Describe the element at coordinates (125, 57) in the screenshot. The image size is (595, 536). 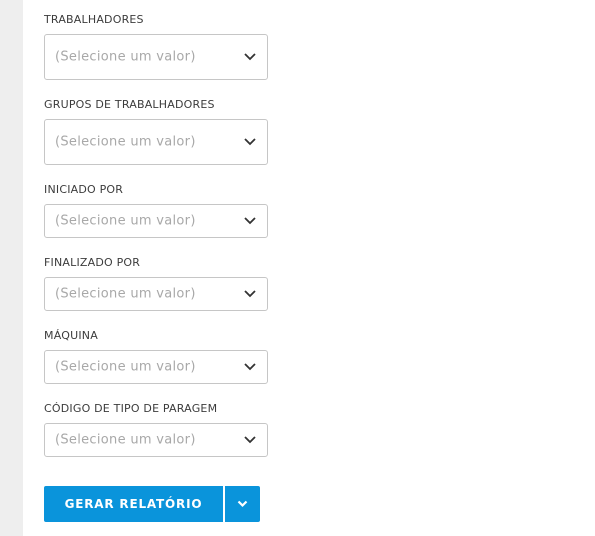
I see `workers-placeholder: (Selecione um valor)` at that location.